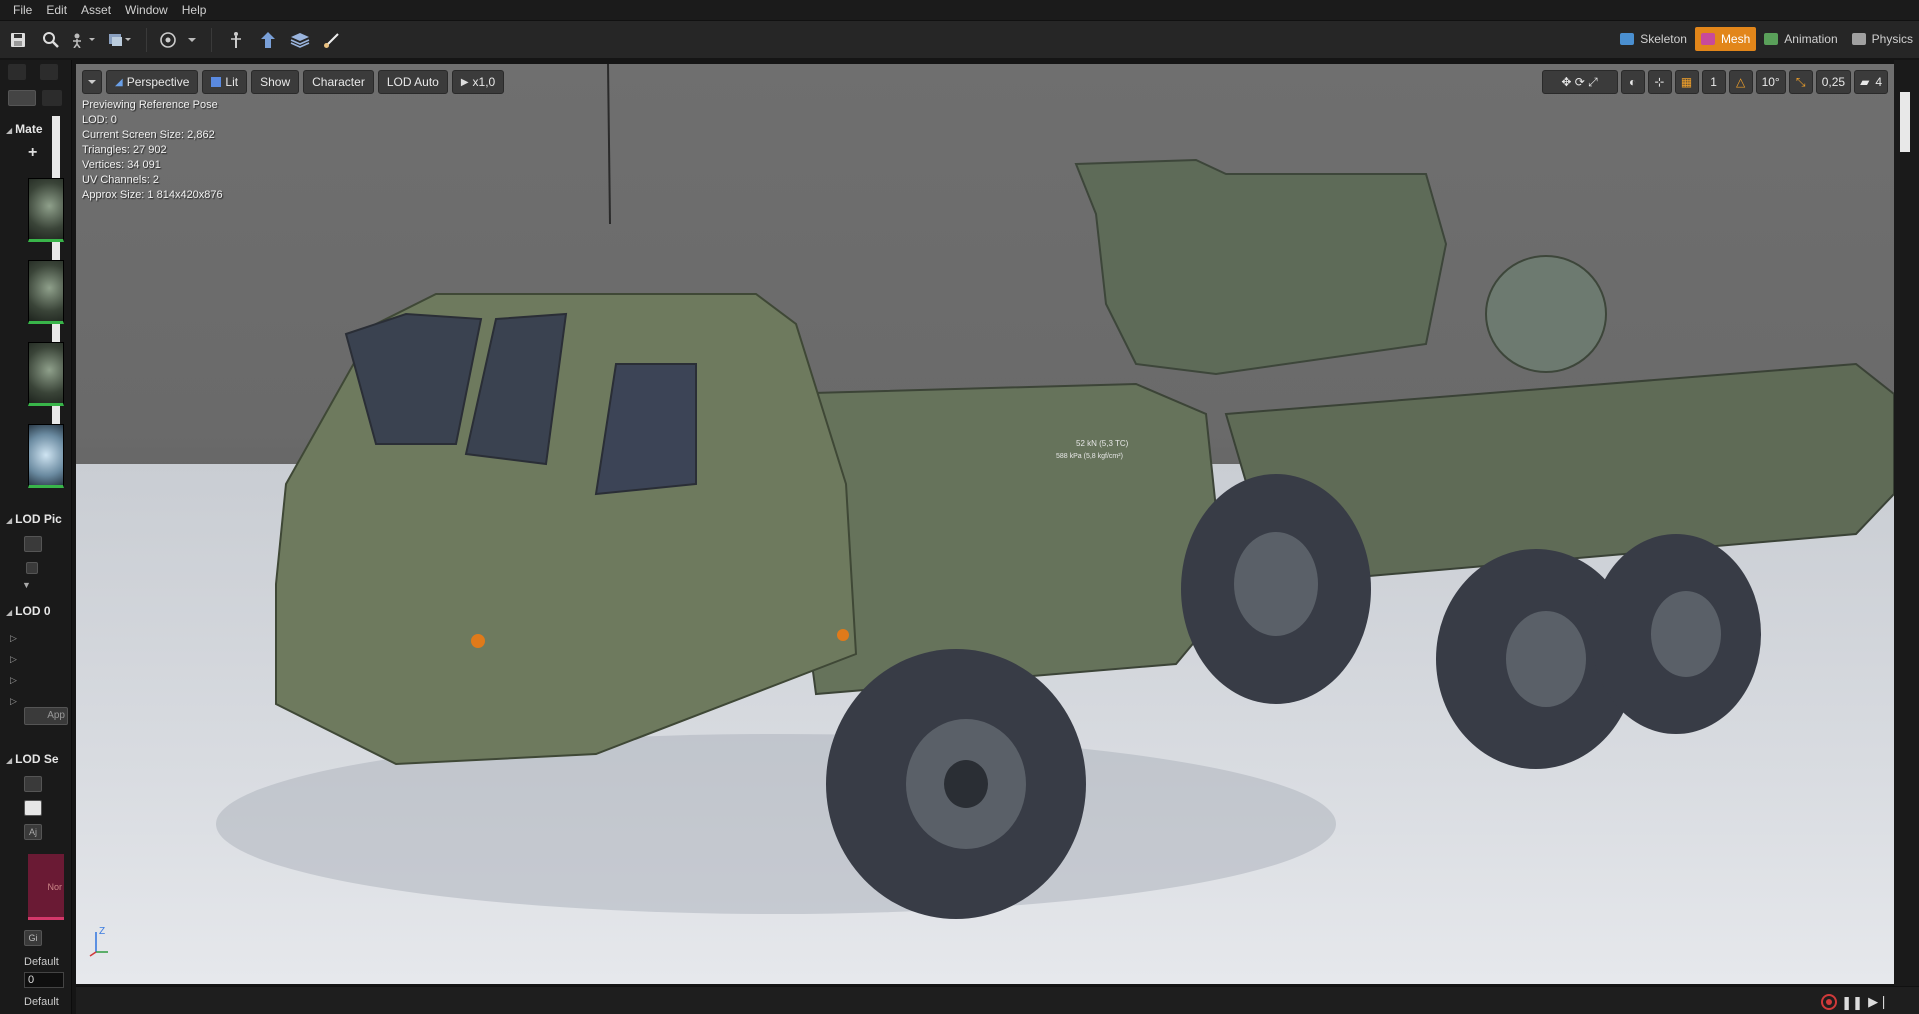  What do you see at coordinates (1725, 39) in the screenshot?
I see `mode-mesh: Mesh` at bounding box center [1725, 39].